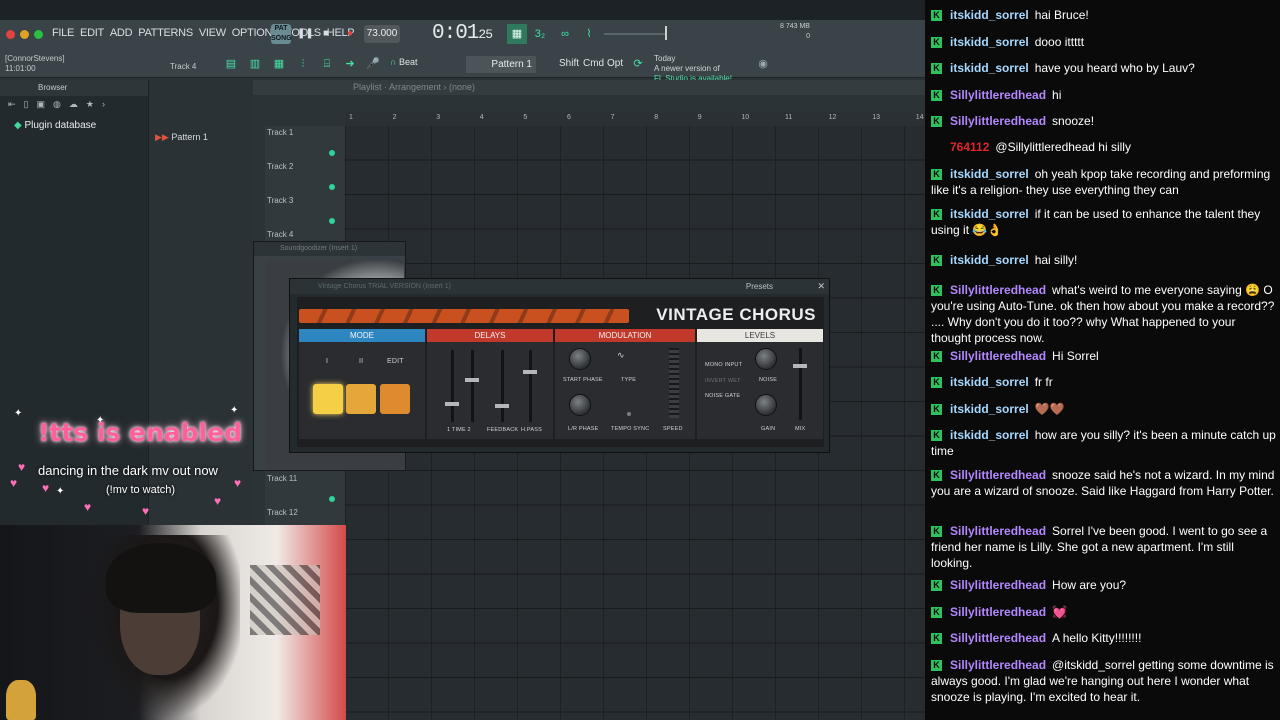  What do you see at coordinates (969, 147) in the screenshot?
I see `chat-username: 764112` at bounding box center [969, 147].